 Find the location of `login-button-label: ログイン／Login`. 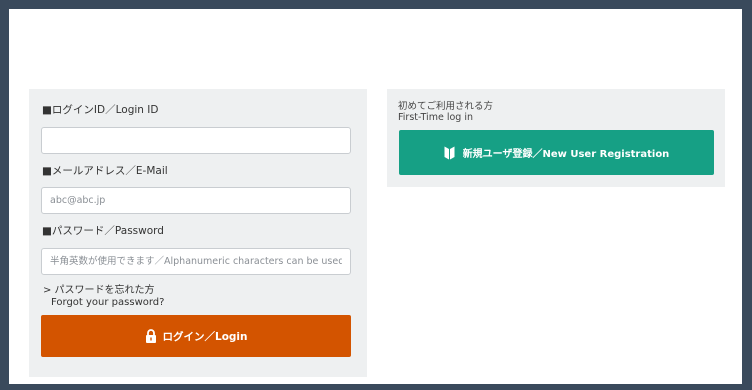

login-button-label: ログイン／Login is located at coordinates (205, 336).